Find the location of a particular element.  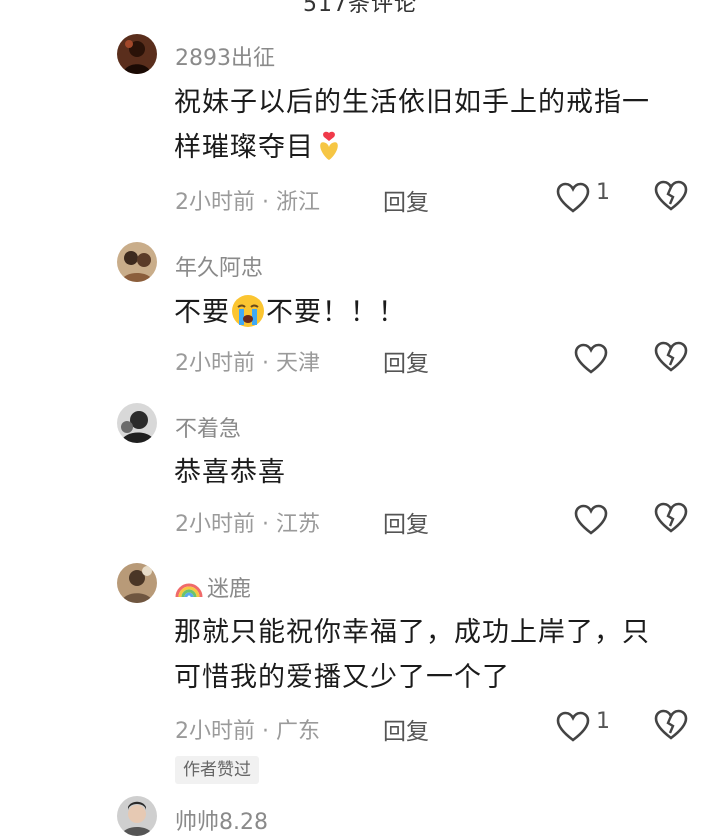

comment-meta: 2小时前 · 浙江 is located at coordinates (247, 200).